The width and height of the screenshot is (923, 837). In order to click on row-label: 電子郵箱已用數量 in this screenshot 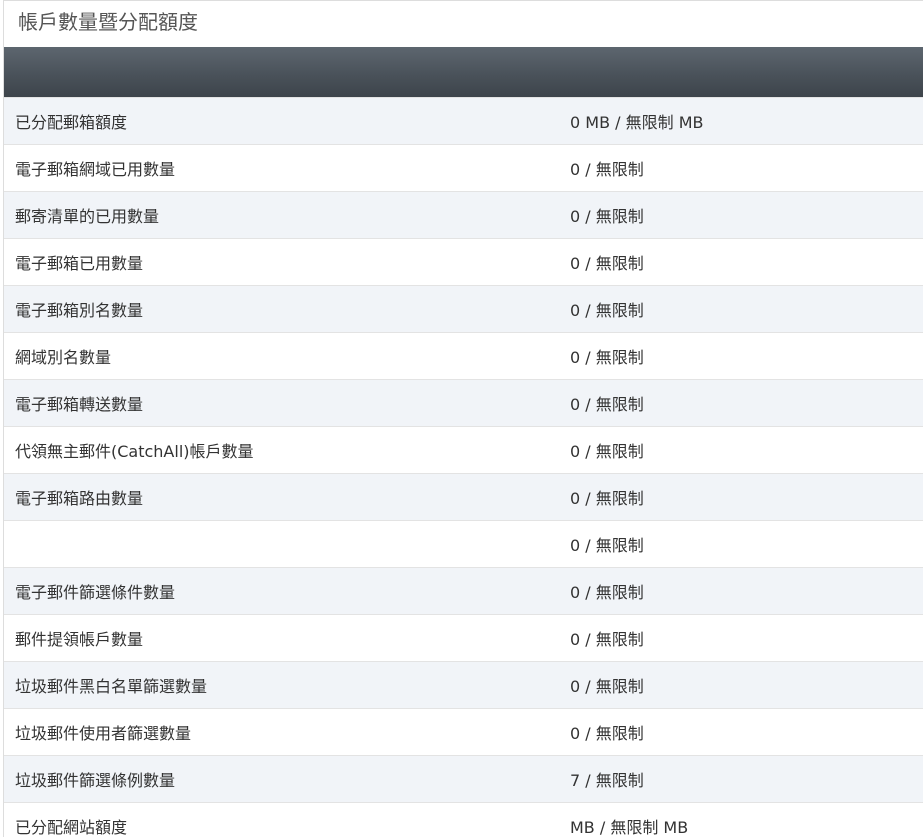, I will do `click(281, 262)`.